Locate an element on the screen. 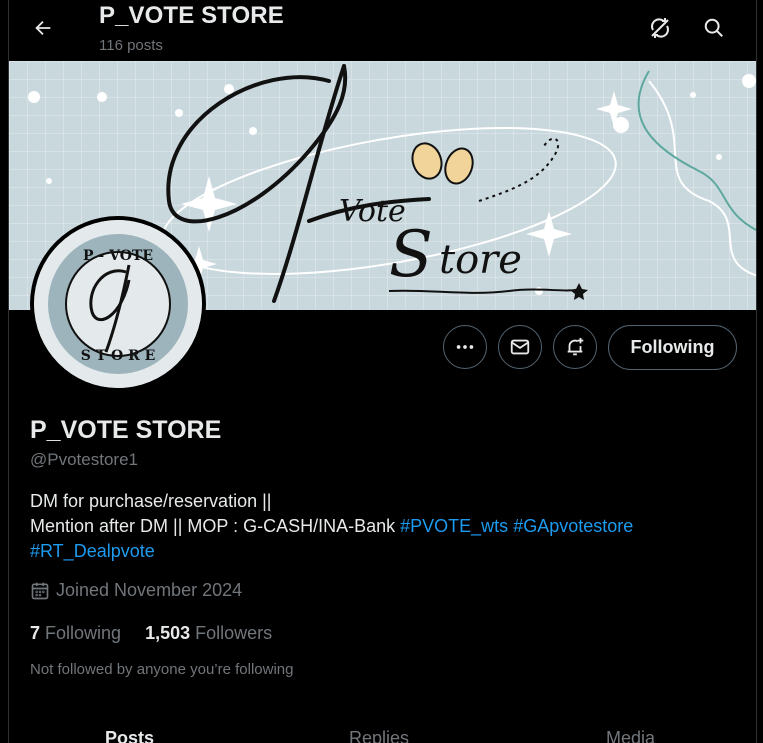 Image resolution: width=763 pixels, height=743 pixels. following-link: 7 Following is located at coordinates (75, 633).